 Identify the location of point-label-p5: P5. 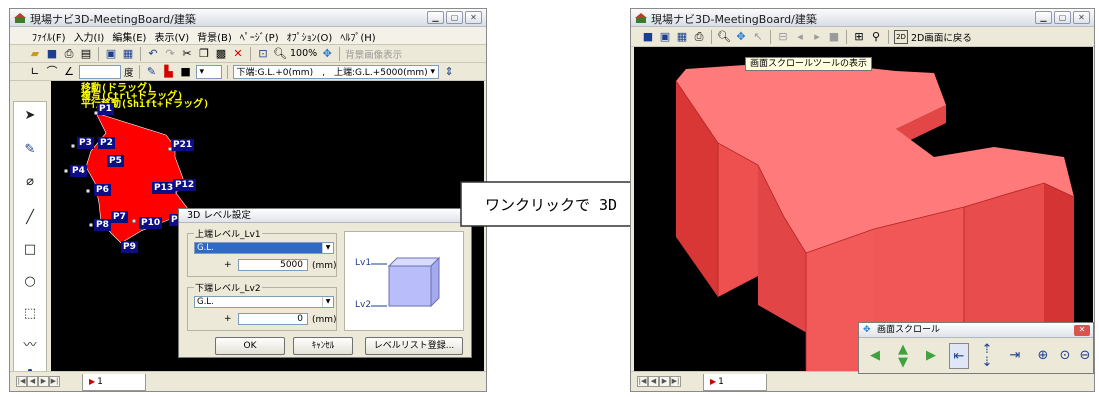
(115, 161).